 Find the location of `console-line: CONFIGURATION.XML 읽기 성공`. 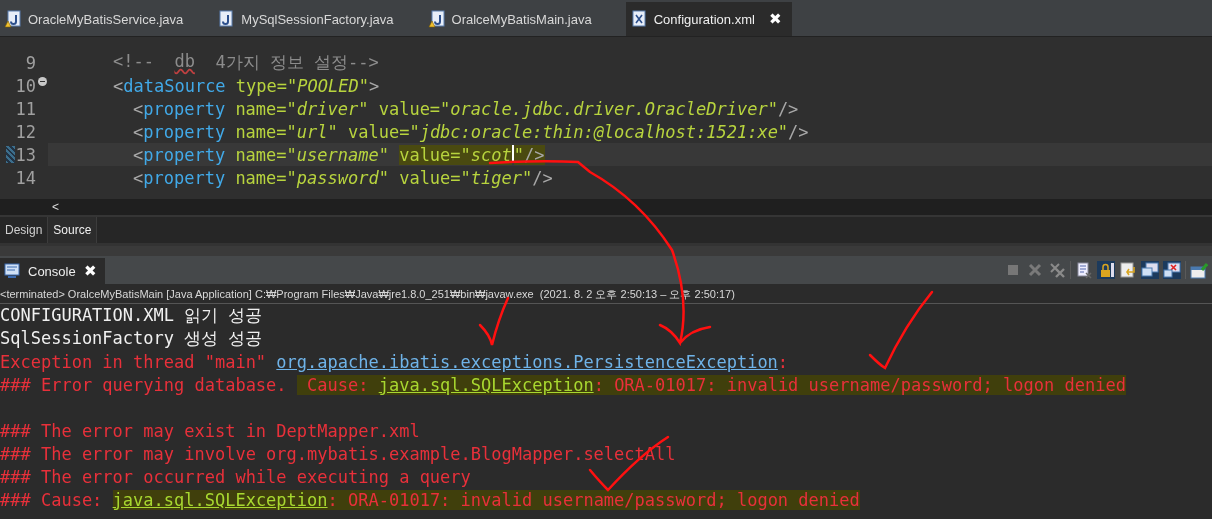

console-line: CONFIGURATION.XML 읽기 성공 is located at coordinates (131, 315).